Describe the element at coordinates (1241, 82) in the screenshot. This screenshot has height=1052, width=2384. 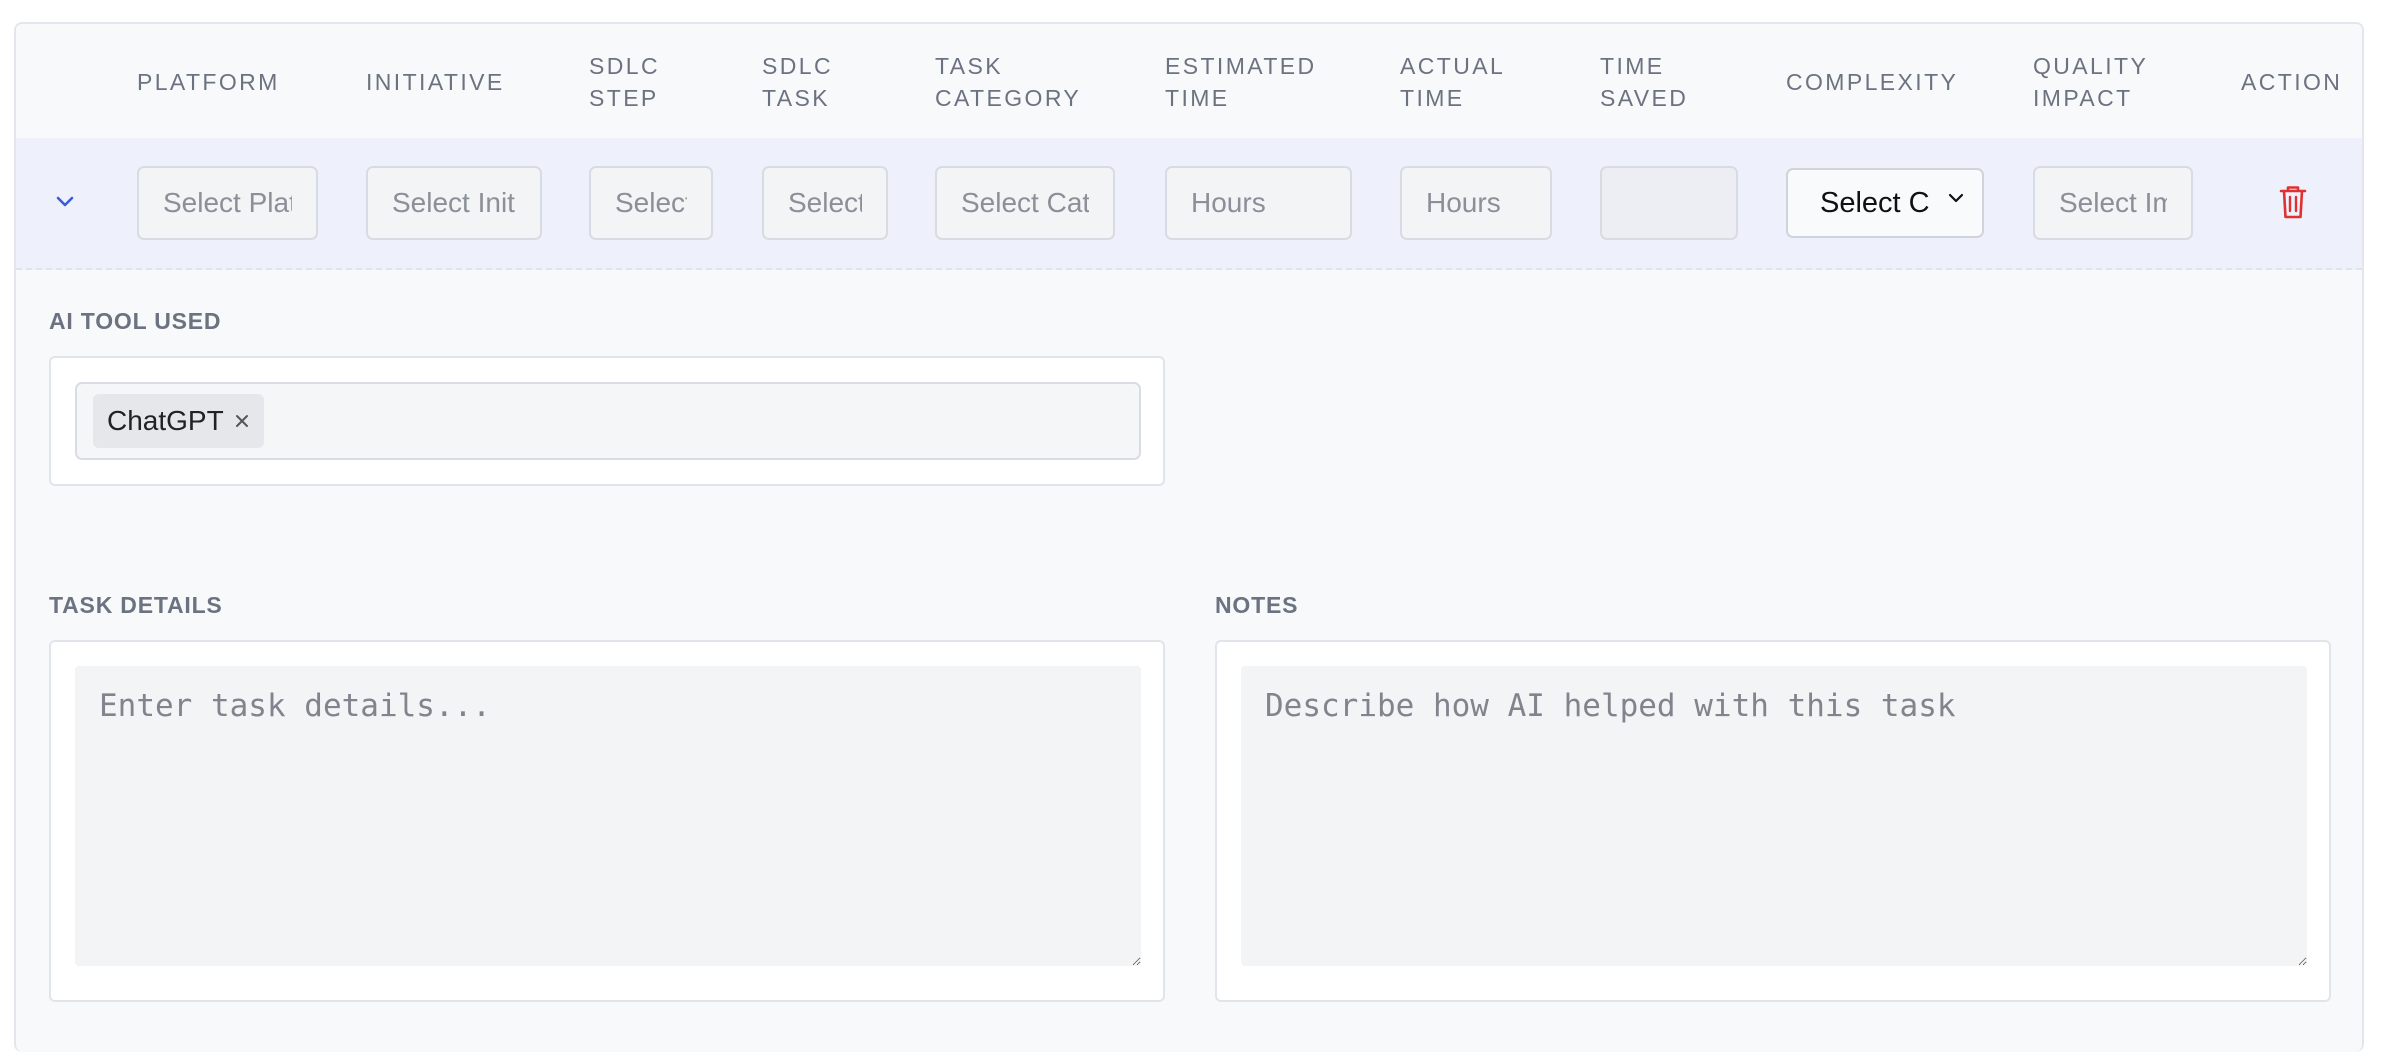
I see `column-header-estimated-time: ESTIMATED TIME` at that location.